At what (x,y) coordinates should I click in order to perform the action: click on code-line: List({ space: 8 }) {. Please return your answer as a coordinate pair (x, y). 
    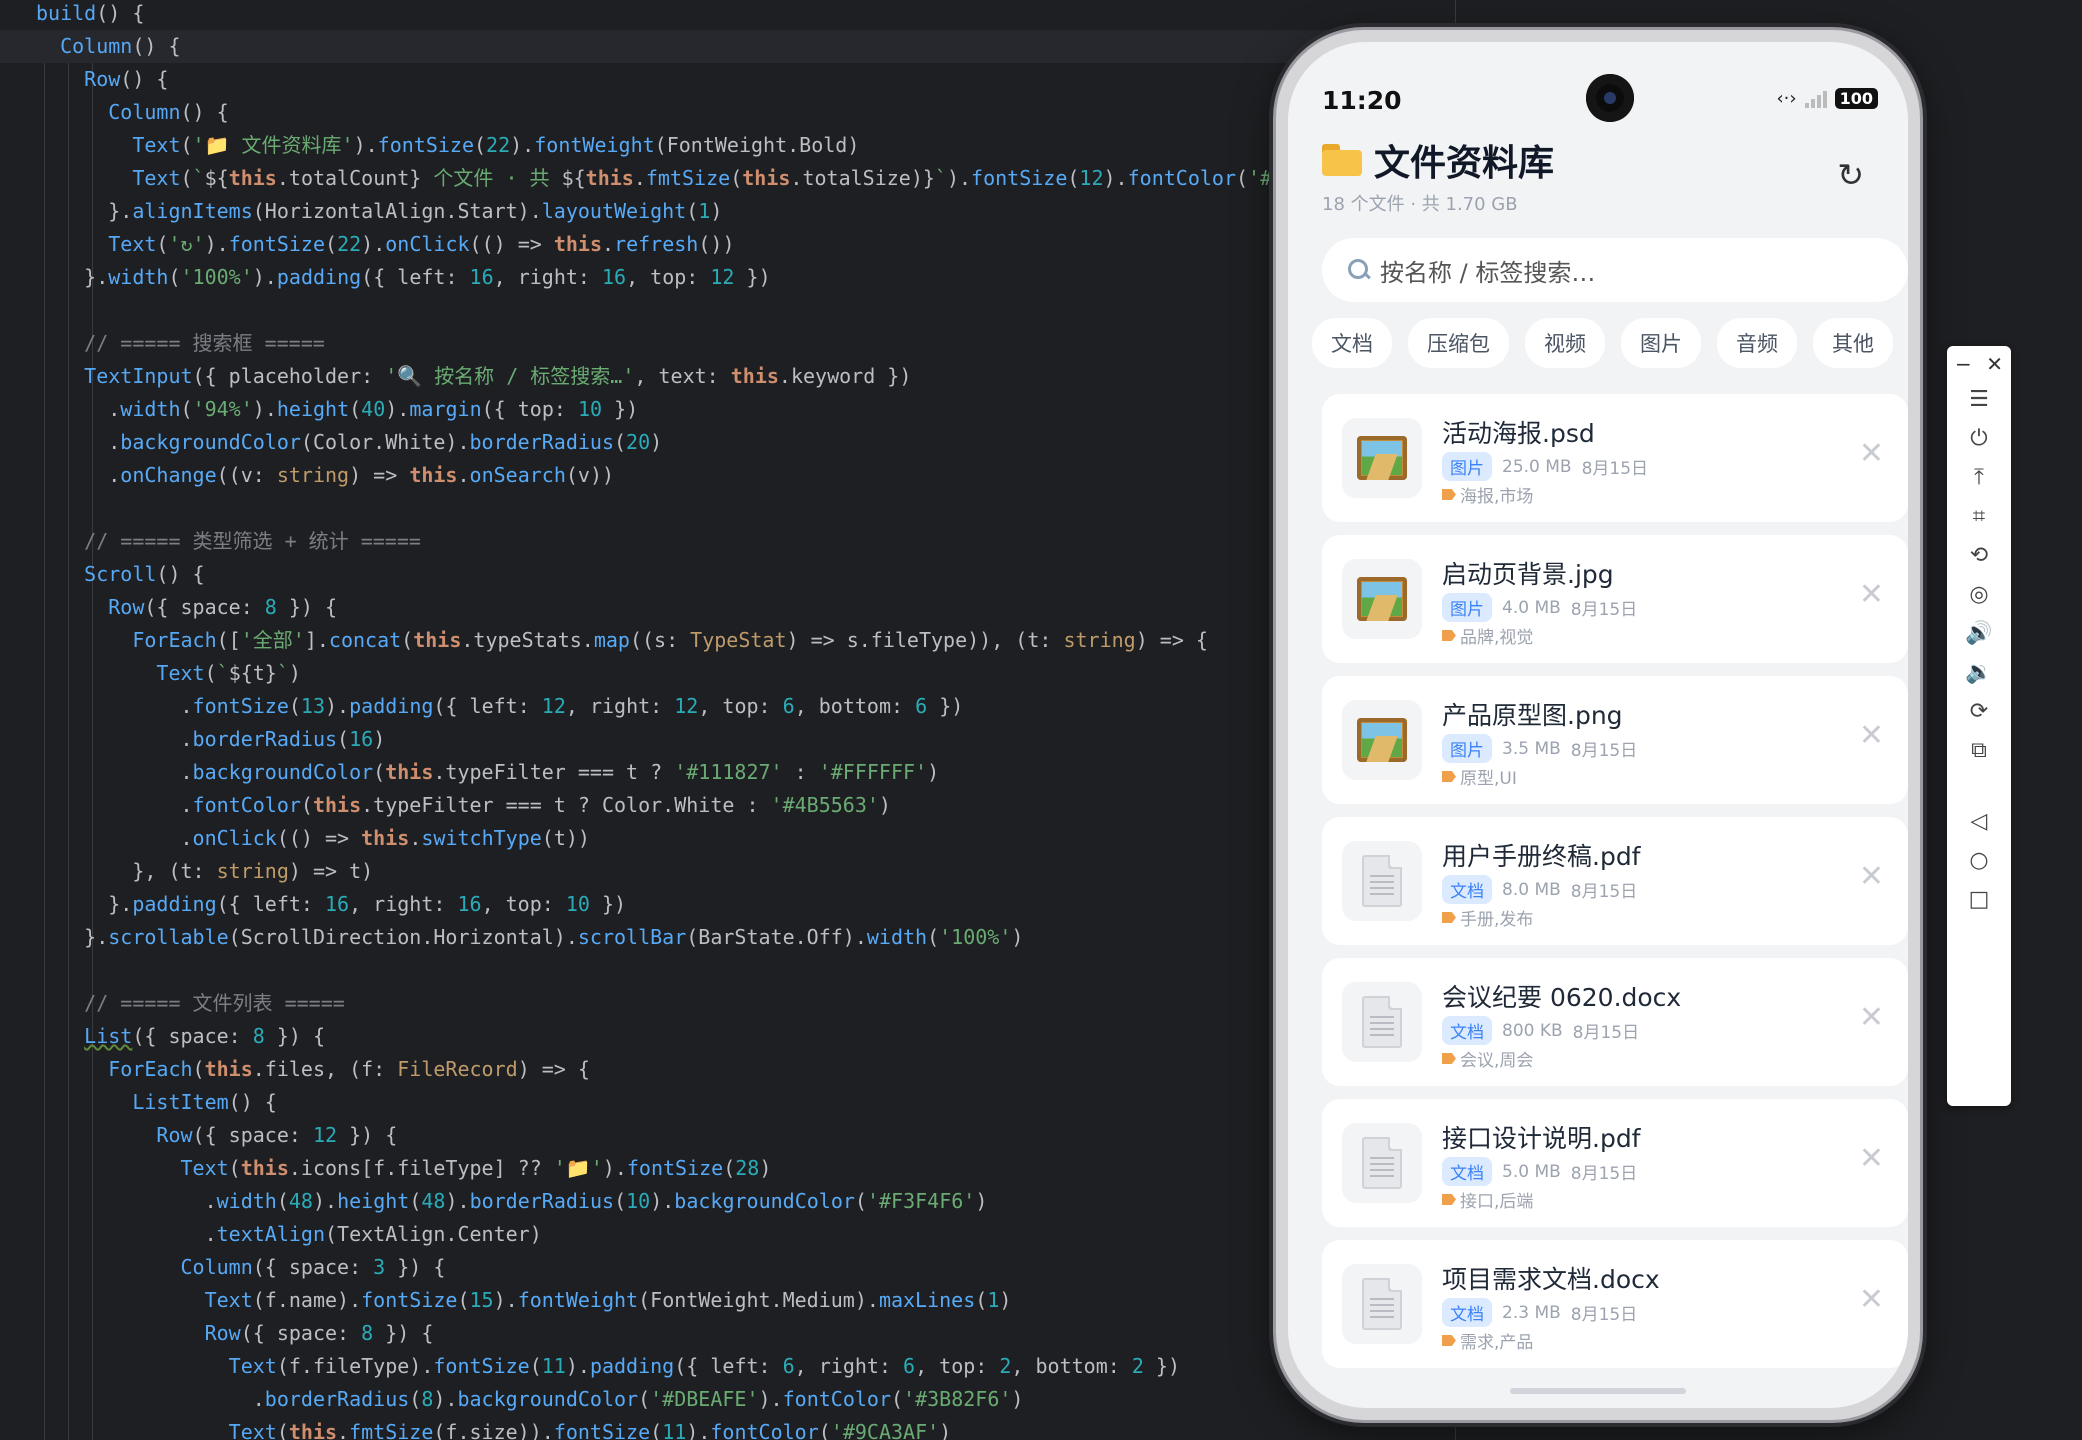
    Looking at the image, I should click on (686, 1036).